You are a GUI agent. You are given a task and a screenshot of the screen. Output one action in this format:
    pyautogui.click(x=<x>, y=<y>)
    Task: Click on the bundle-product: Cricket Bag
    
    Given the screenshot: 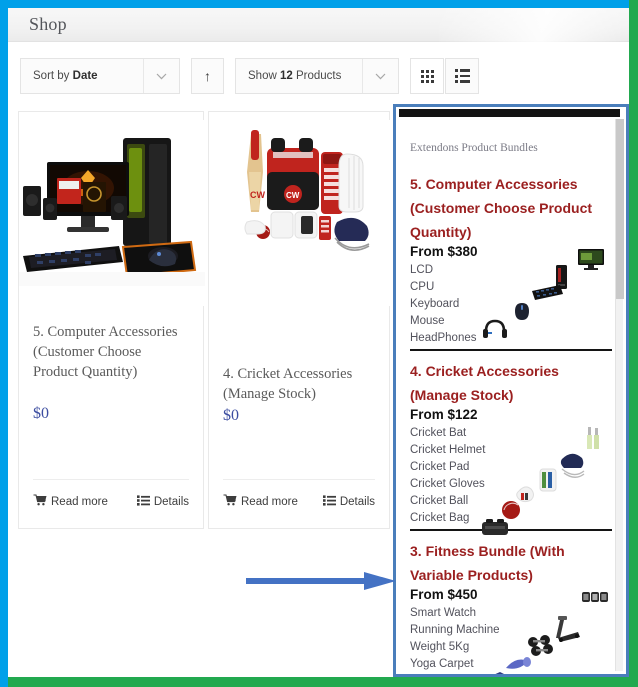 What is the action you would take?
    pyautogui.click(x=440, y=518)
    